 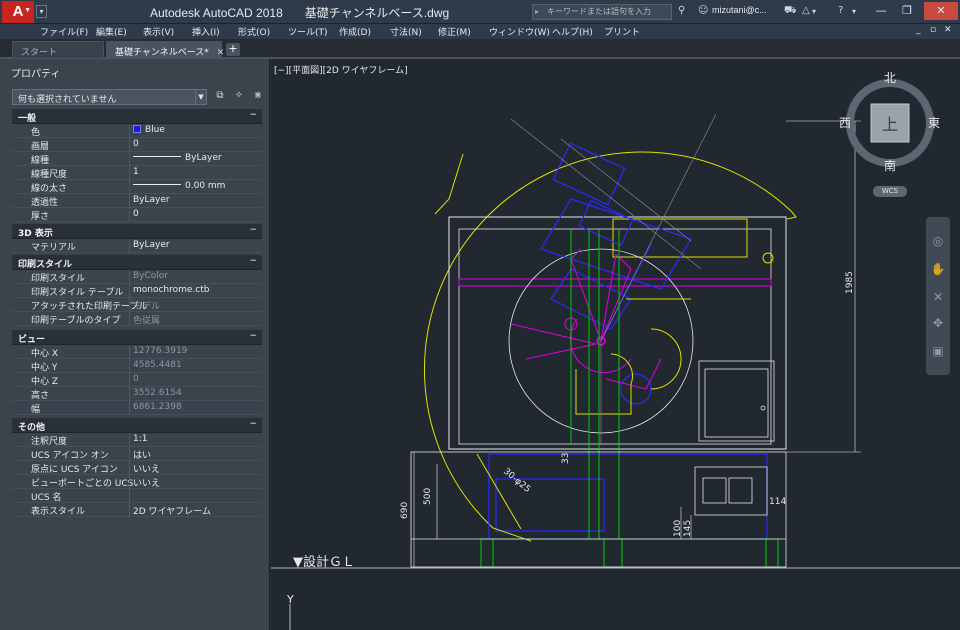 I want to click on ucs-menu-button: WCS, so click(x=890, y=191).